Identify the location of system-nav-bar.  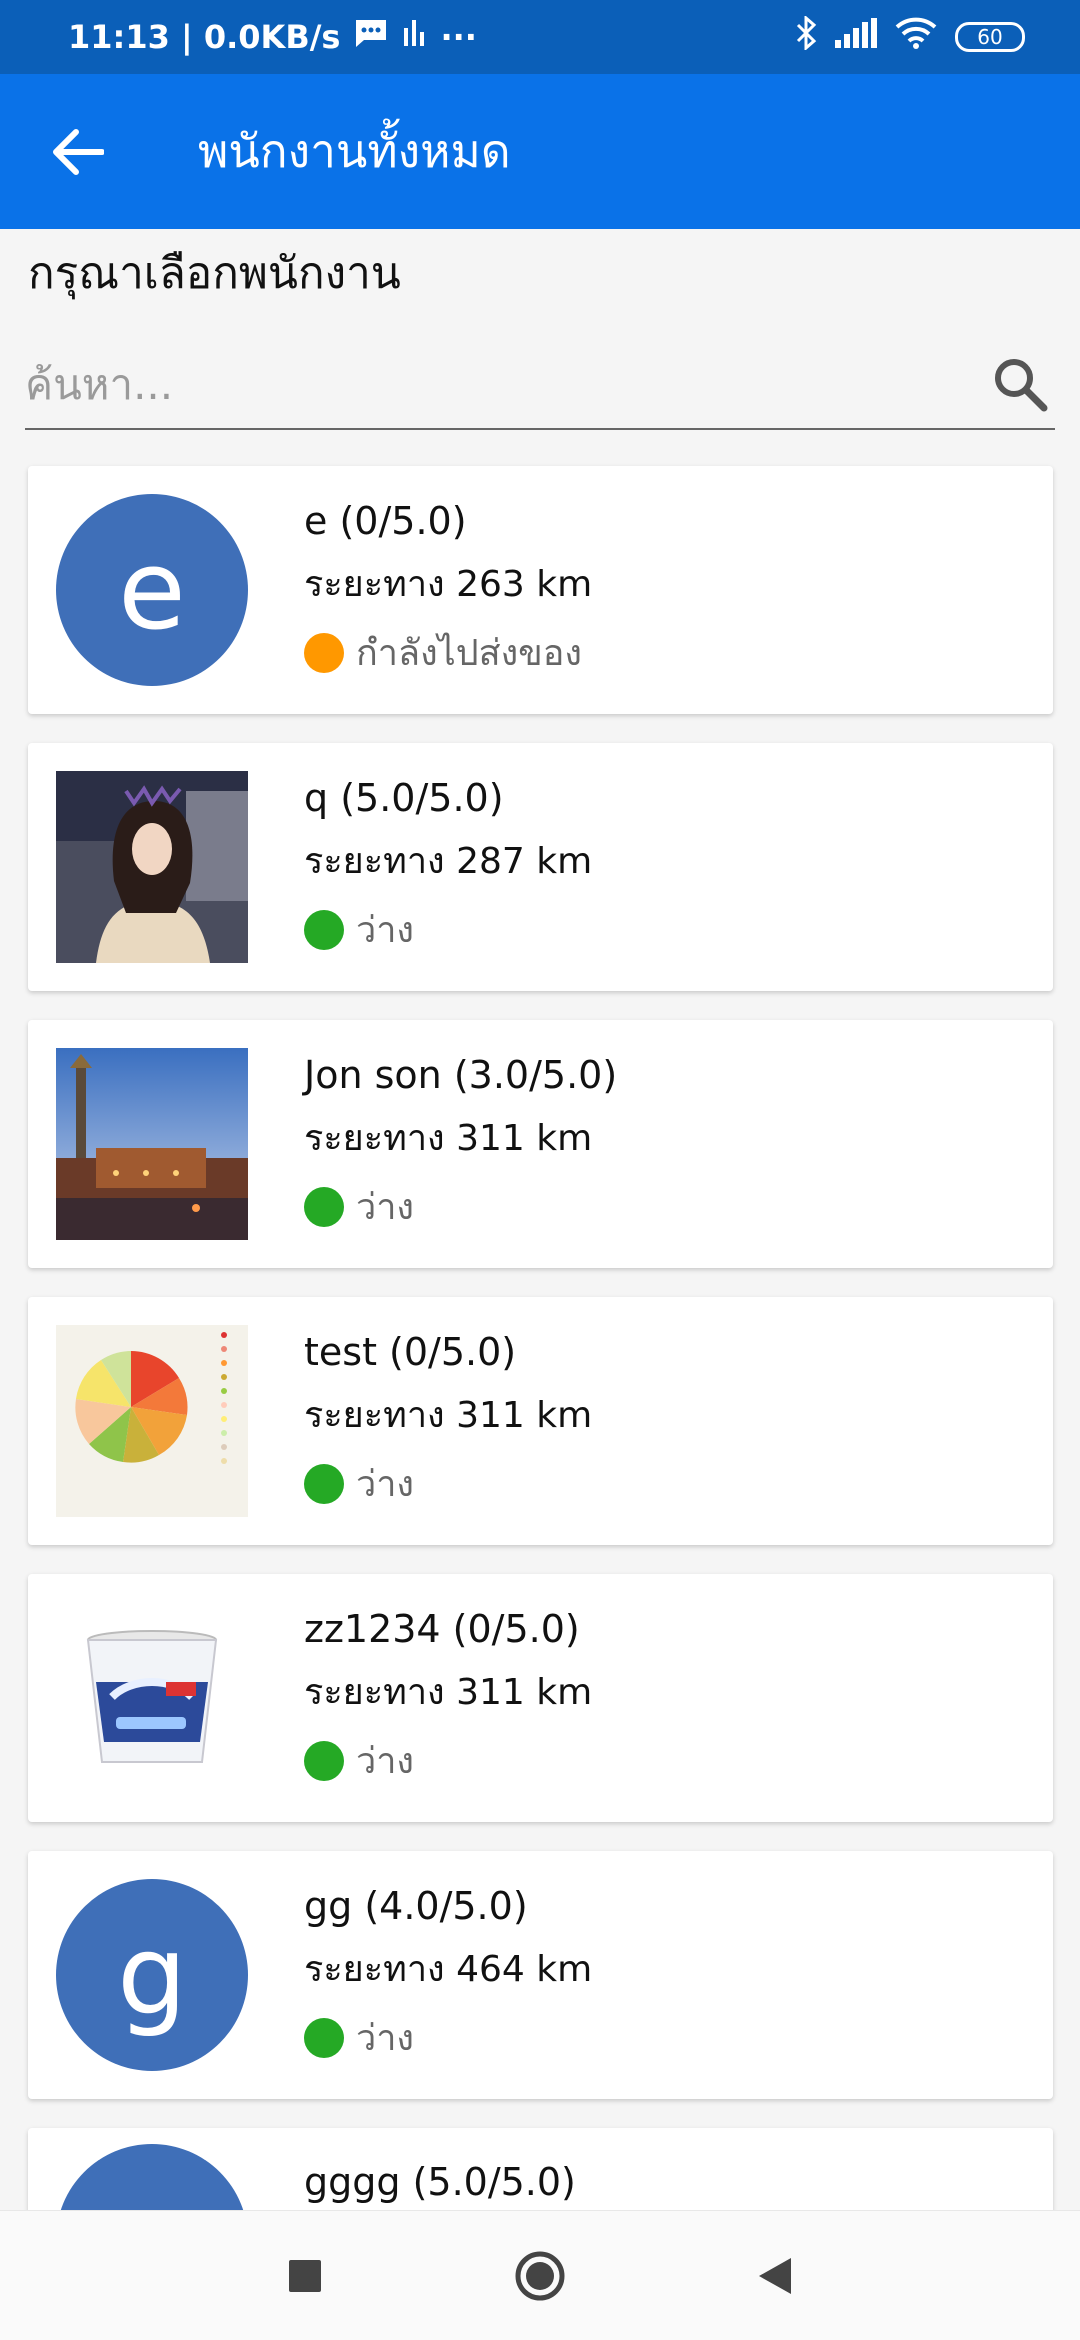
(540, 2275).